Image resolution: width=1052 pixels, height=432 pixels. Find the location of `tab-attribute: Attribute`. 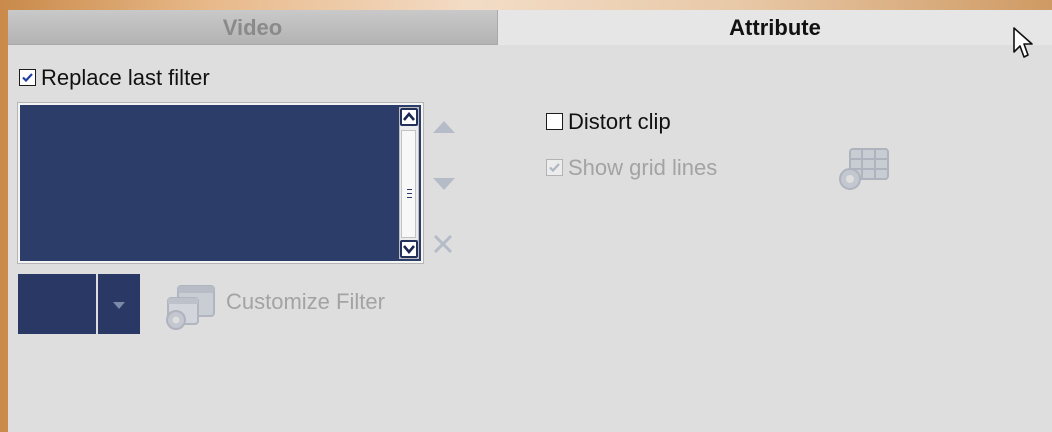

tab-attribute: Attribute is located at coordinates (775, 27).